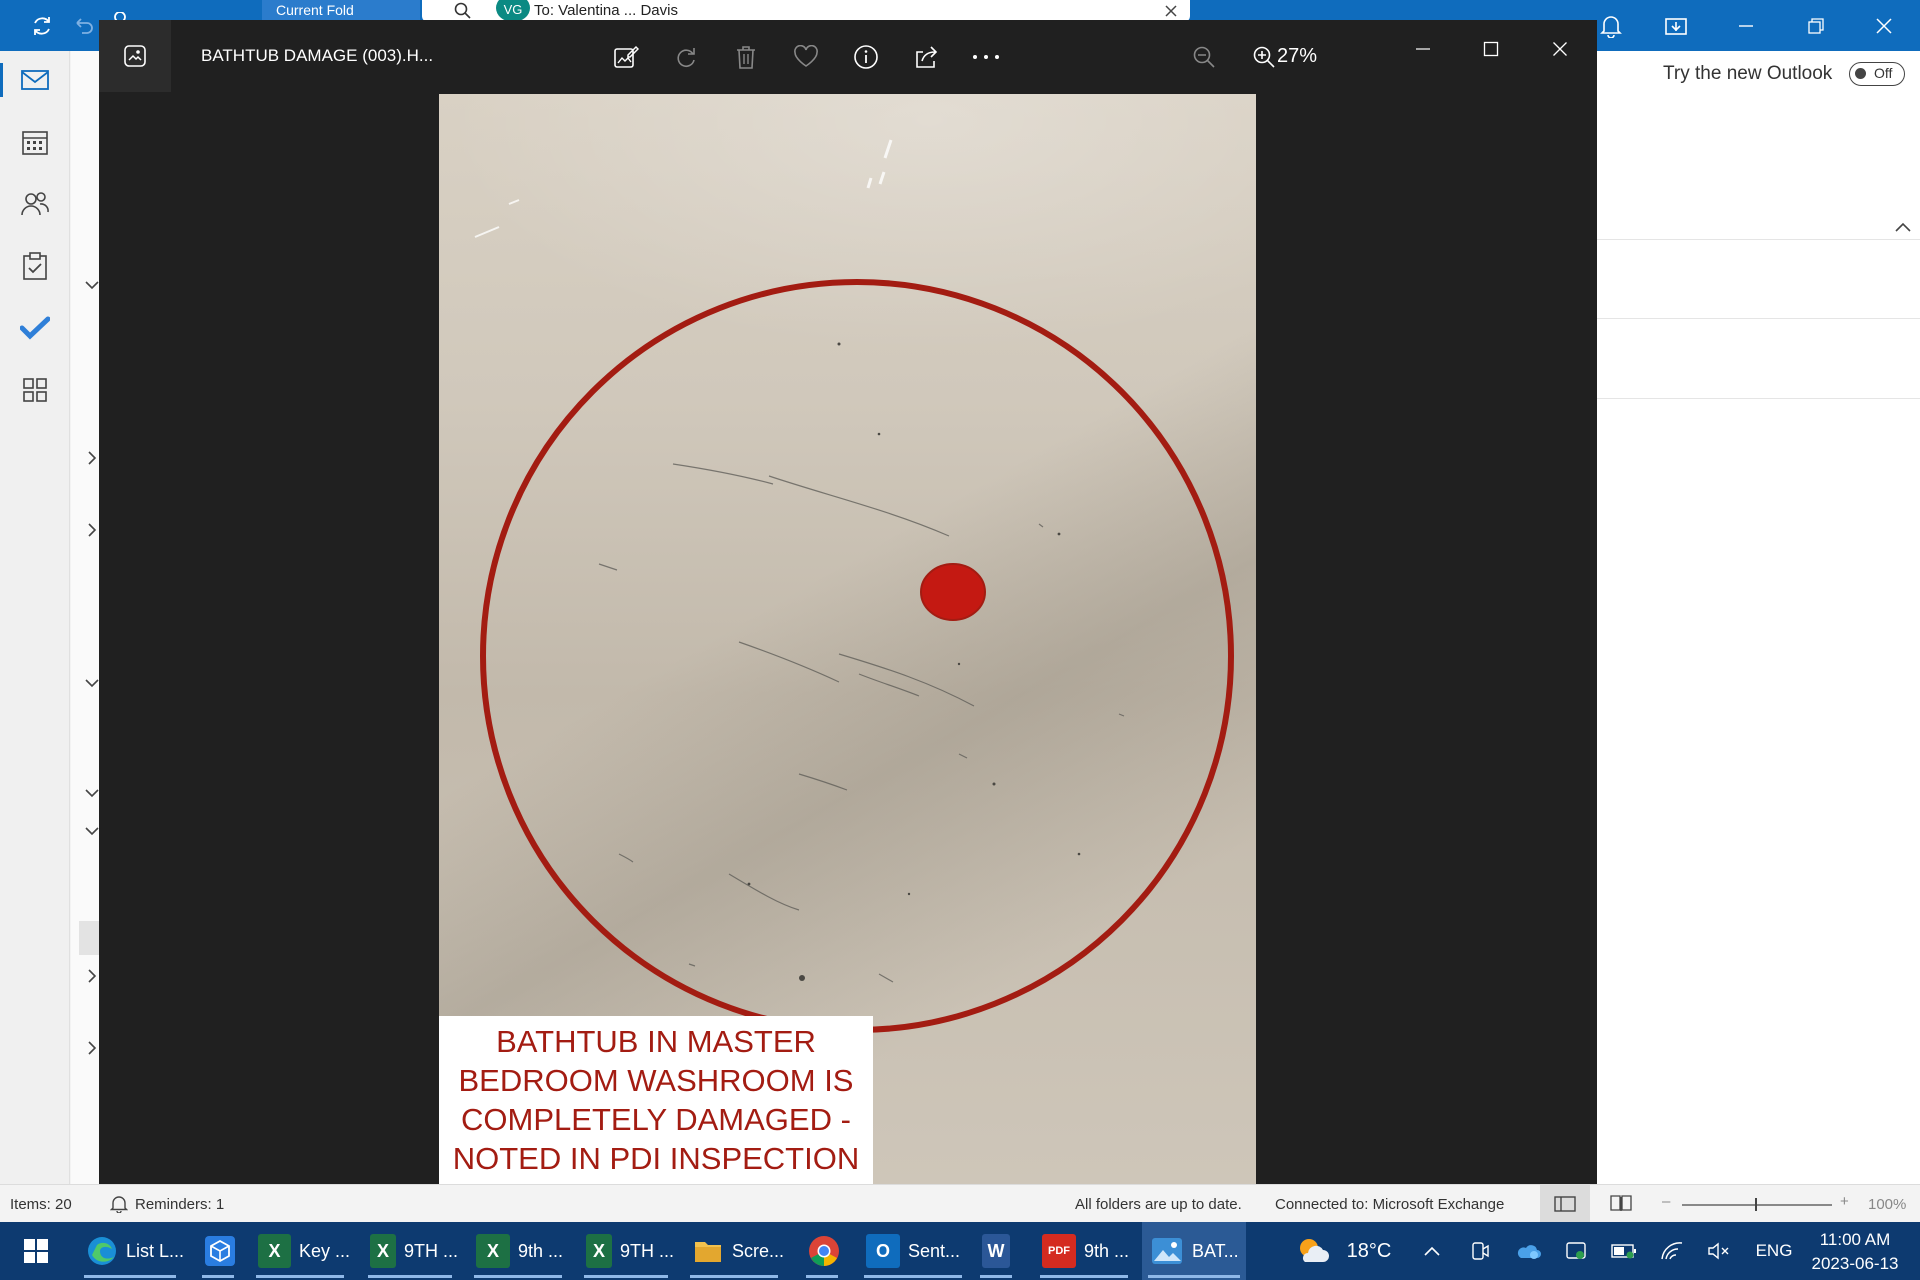 Image resolution: width=1920 pixels, height=1280 pixels. Describe the element at coordinates (1312, 1251) in the screenshot. I see `weather-icon` at that location.